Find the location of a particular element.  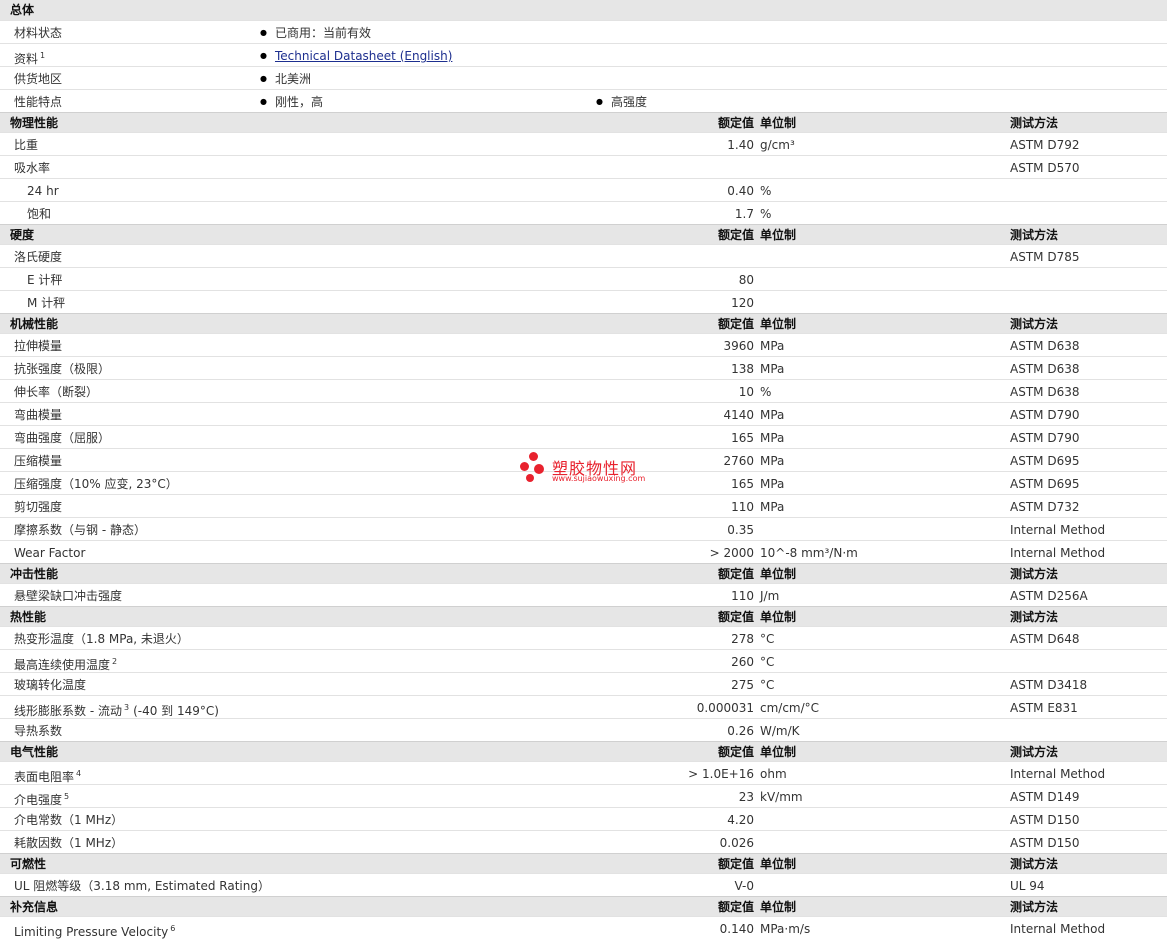

property-row: 介电强度 5 23 kV/mm ASTM D149 is located at coordinates (583, 795).